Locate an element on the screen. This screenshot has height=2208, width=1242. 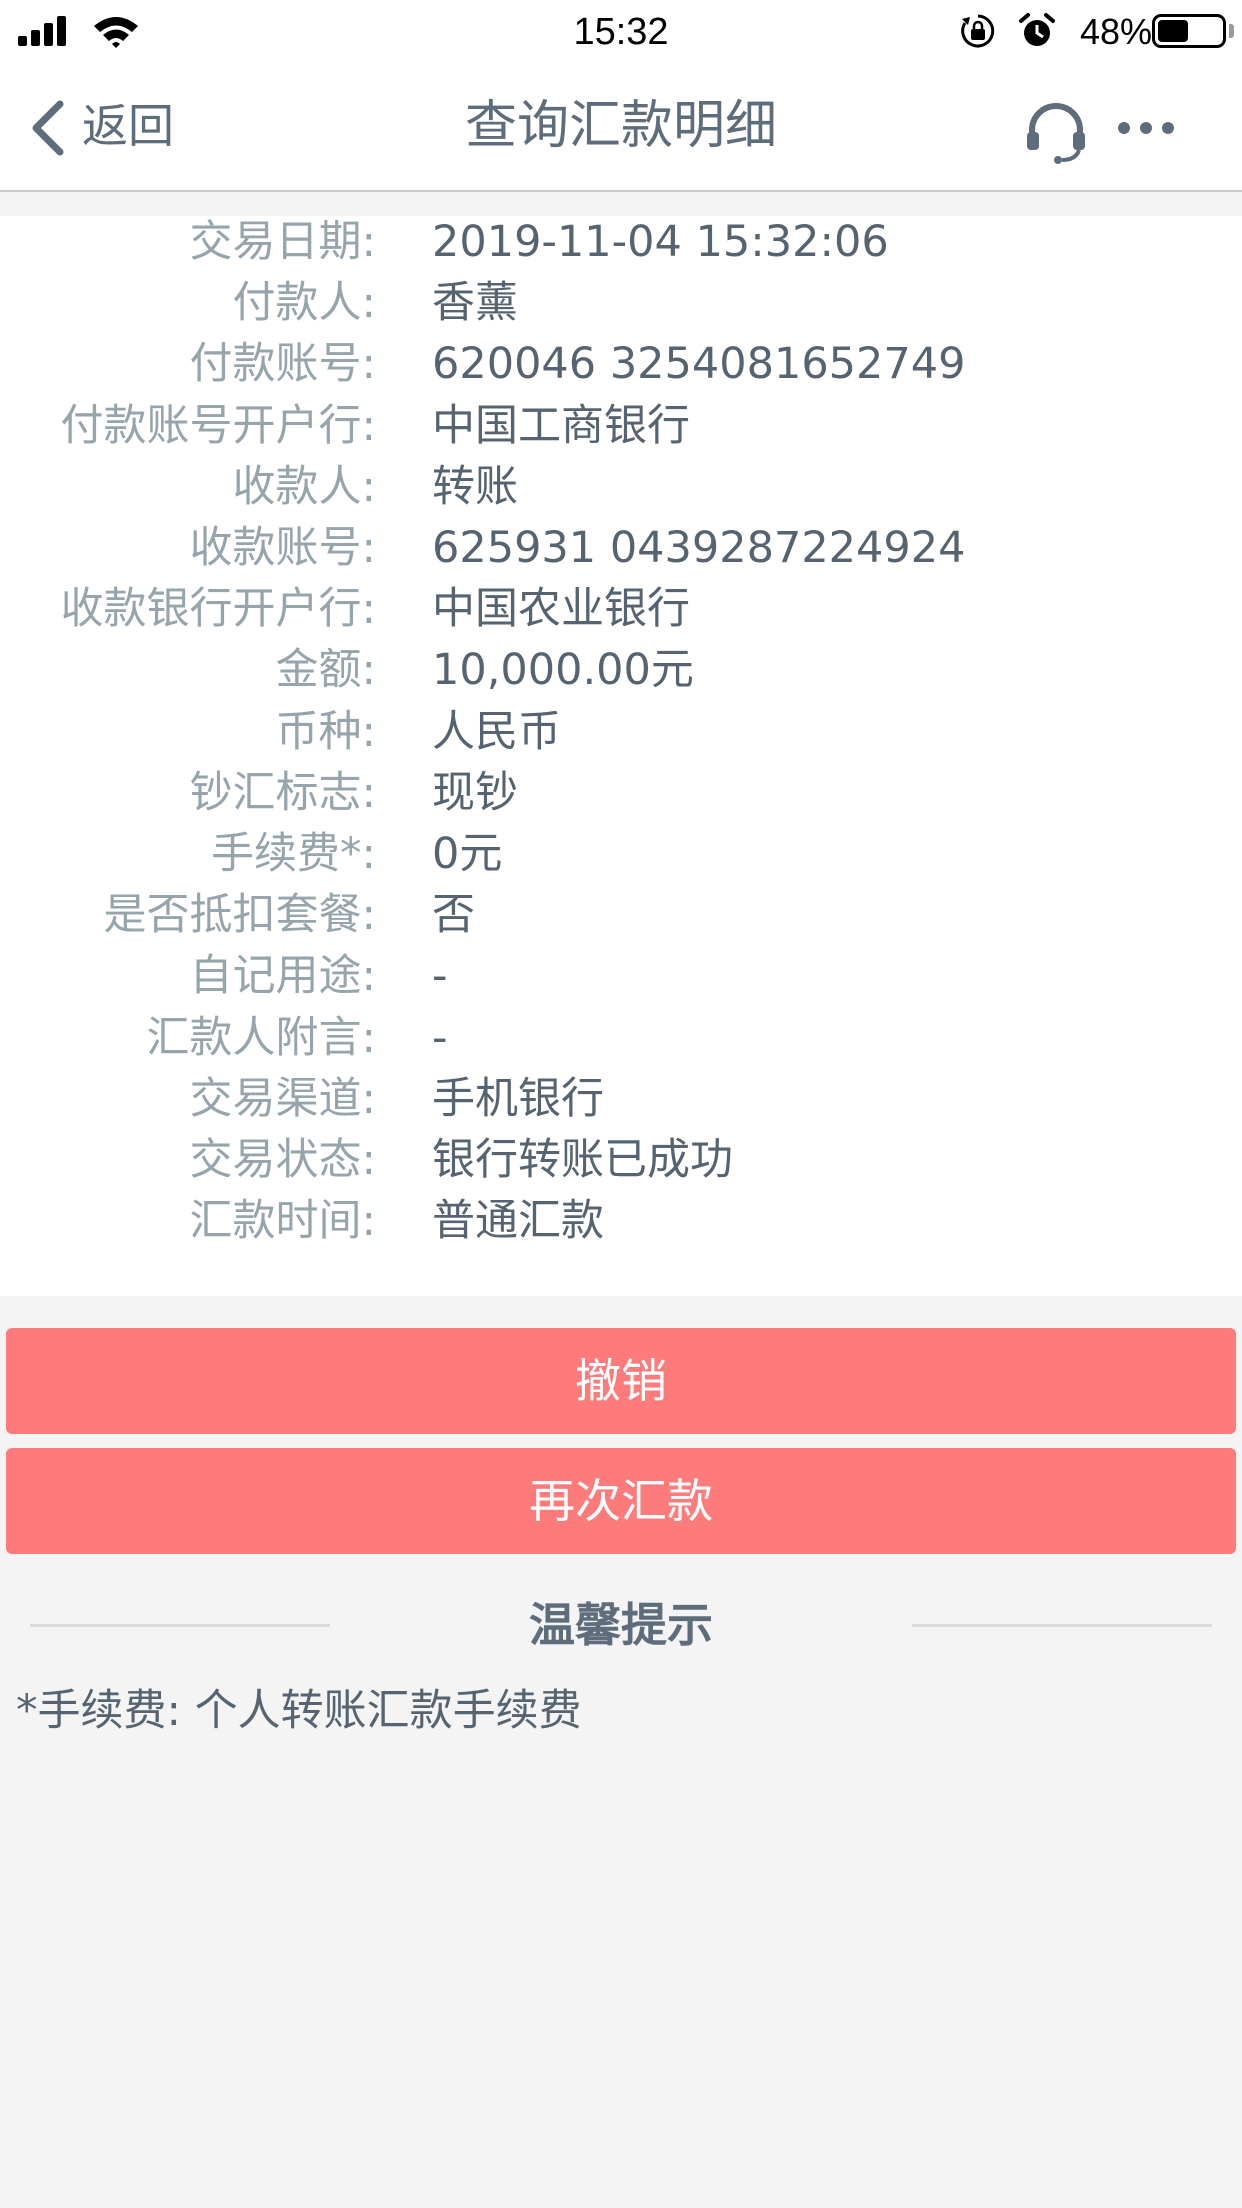
detail-value: 人民币 is located at coordinates (496, 731).